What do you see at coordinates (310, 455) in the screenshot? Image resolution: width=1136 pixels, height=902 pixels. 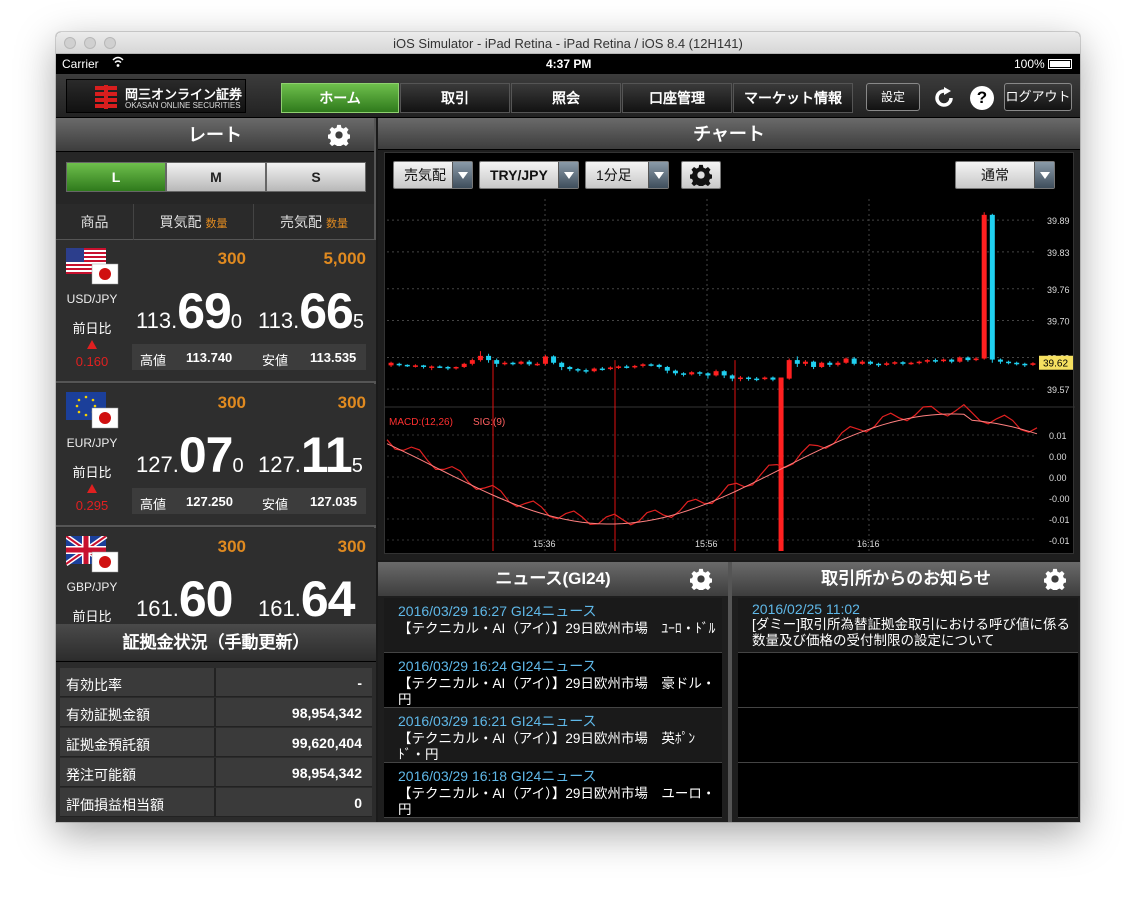 I see `ask-price: 127.115` at bounding box center [310, 455].